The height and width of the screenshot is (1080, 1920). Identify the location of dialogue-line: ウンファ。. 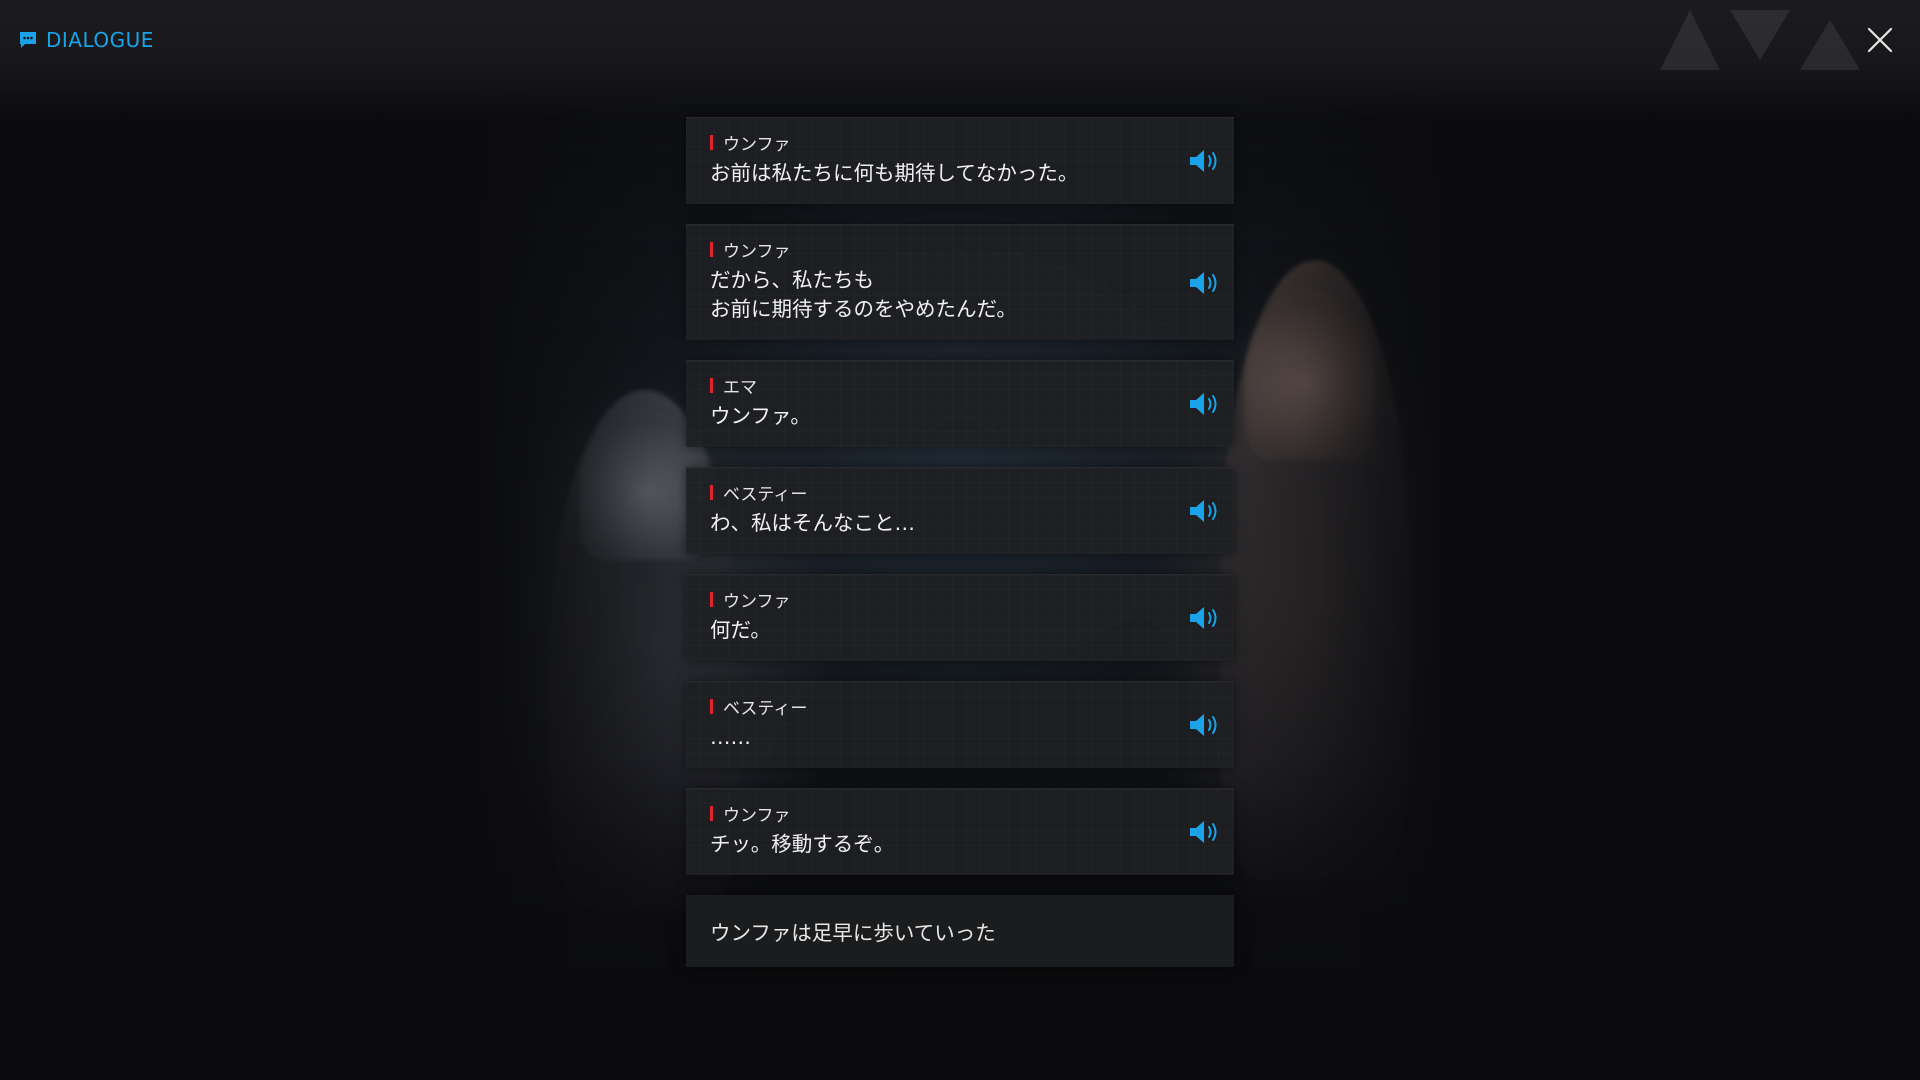
(760, 416).